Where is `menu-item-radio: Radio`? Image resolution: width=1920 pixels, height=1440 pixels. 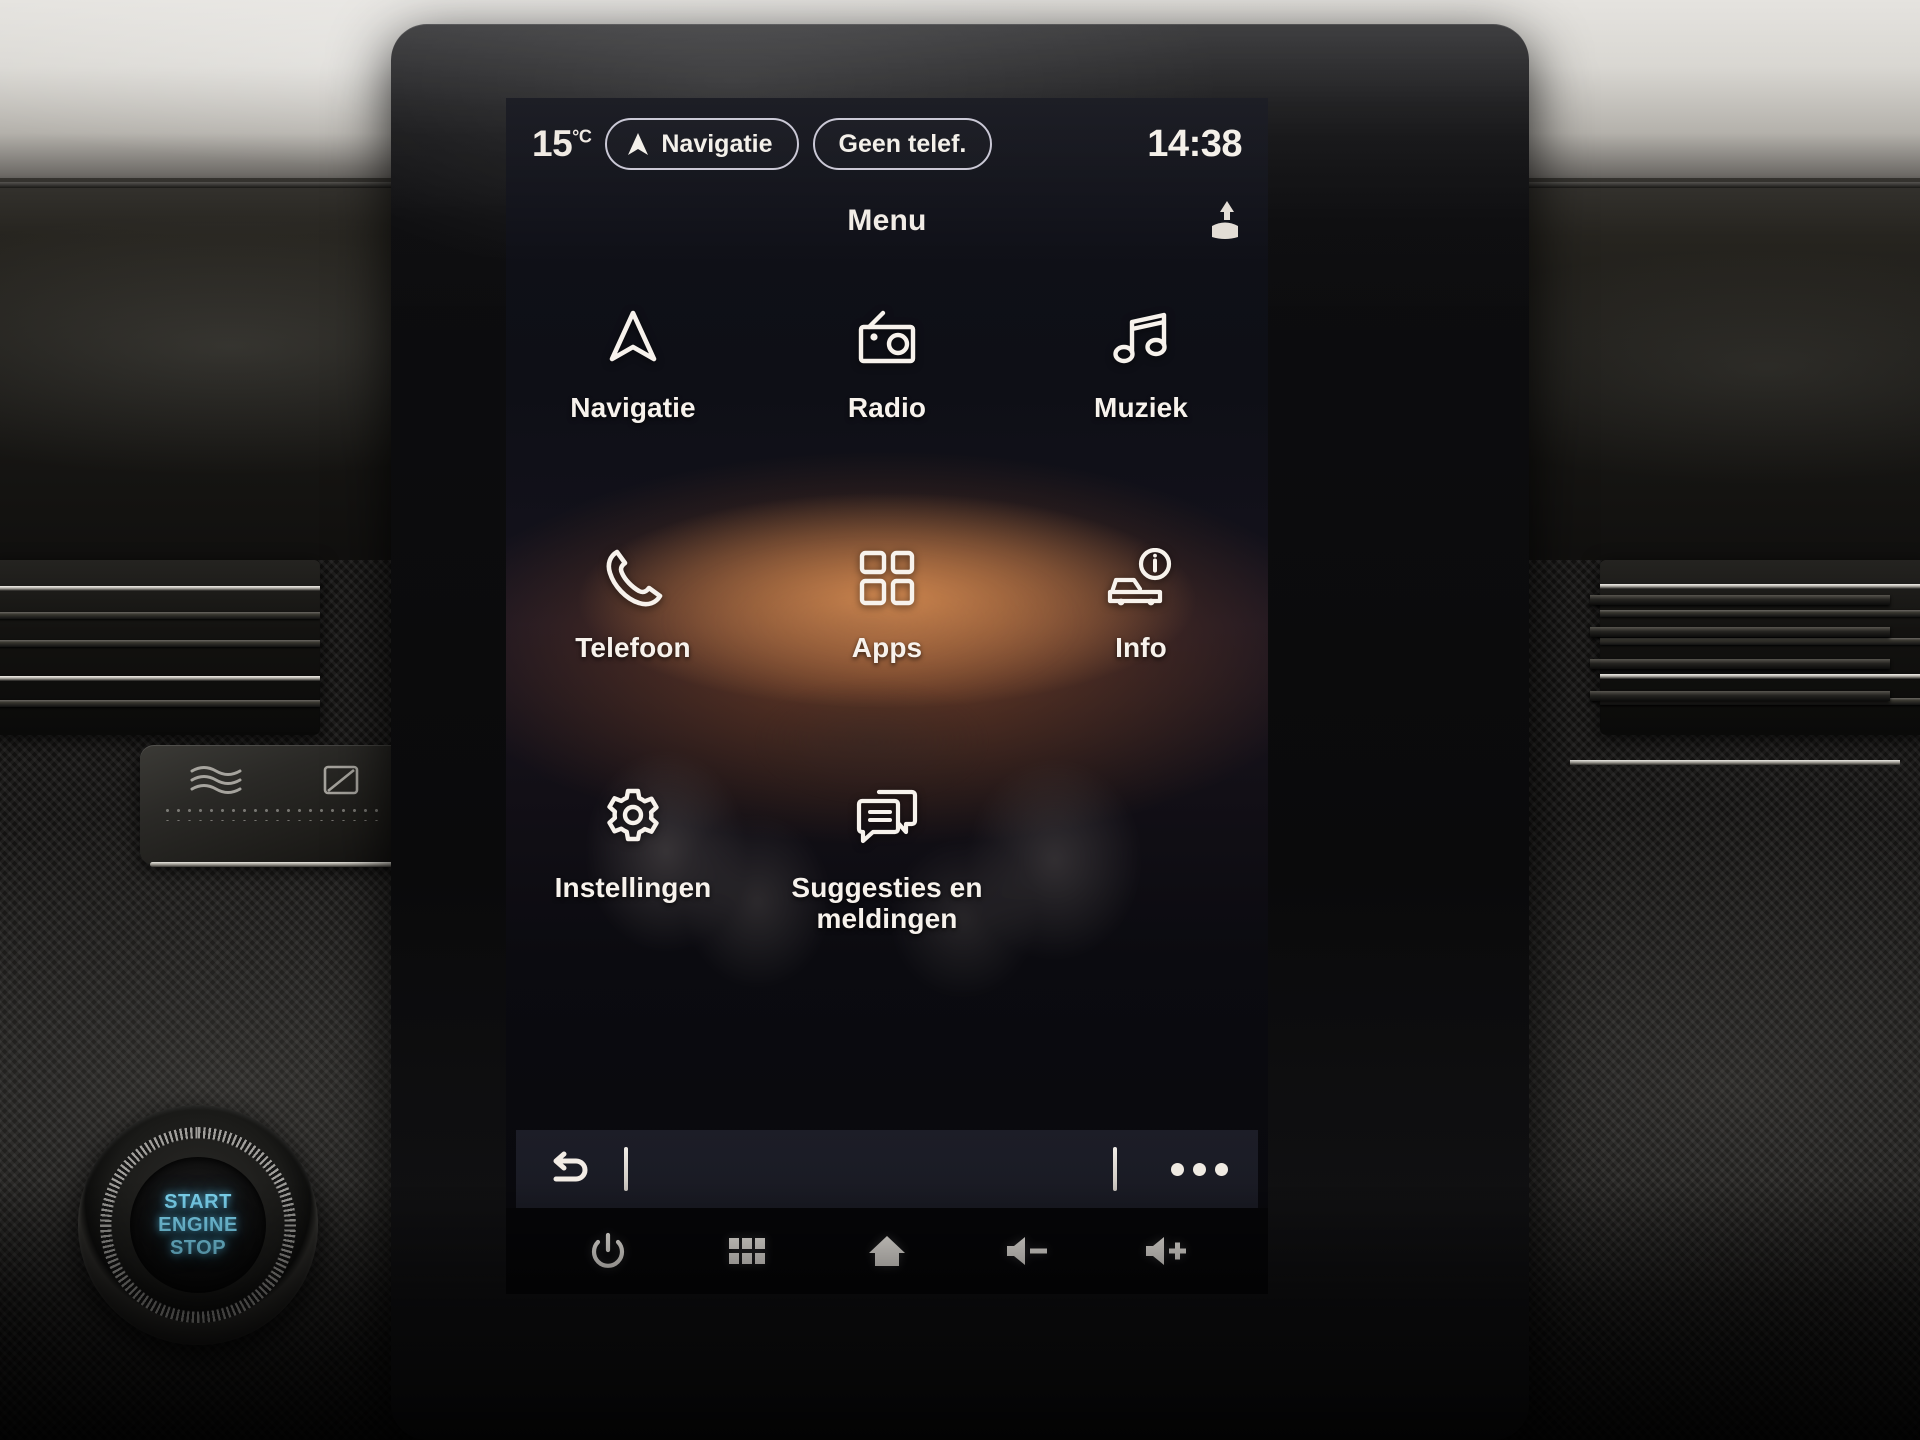 menu-item-radio: Radio is located at coordinates (887, 394).